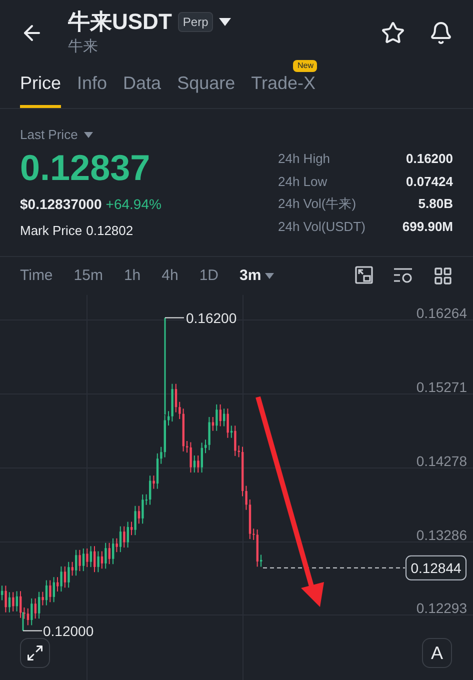 Image resolution: width=473 pixels, height=680 pixels. What do you see at coordinates (142, 85) in the screenshot?
I see `tab: Data` at bounding box center [142, 85].